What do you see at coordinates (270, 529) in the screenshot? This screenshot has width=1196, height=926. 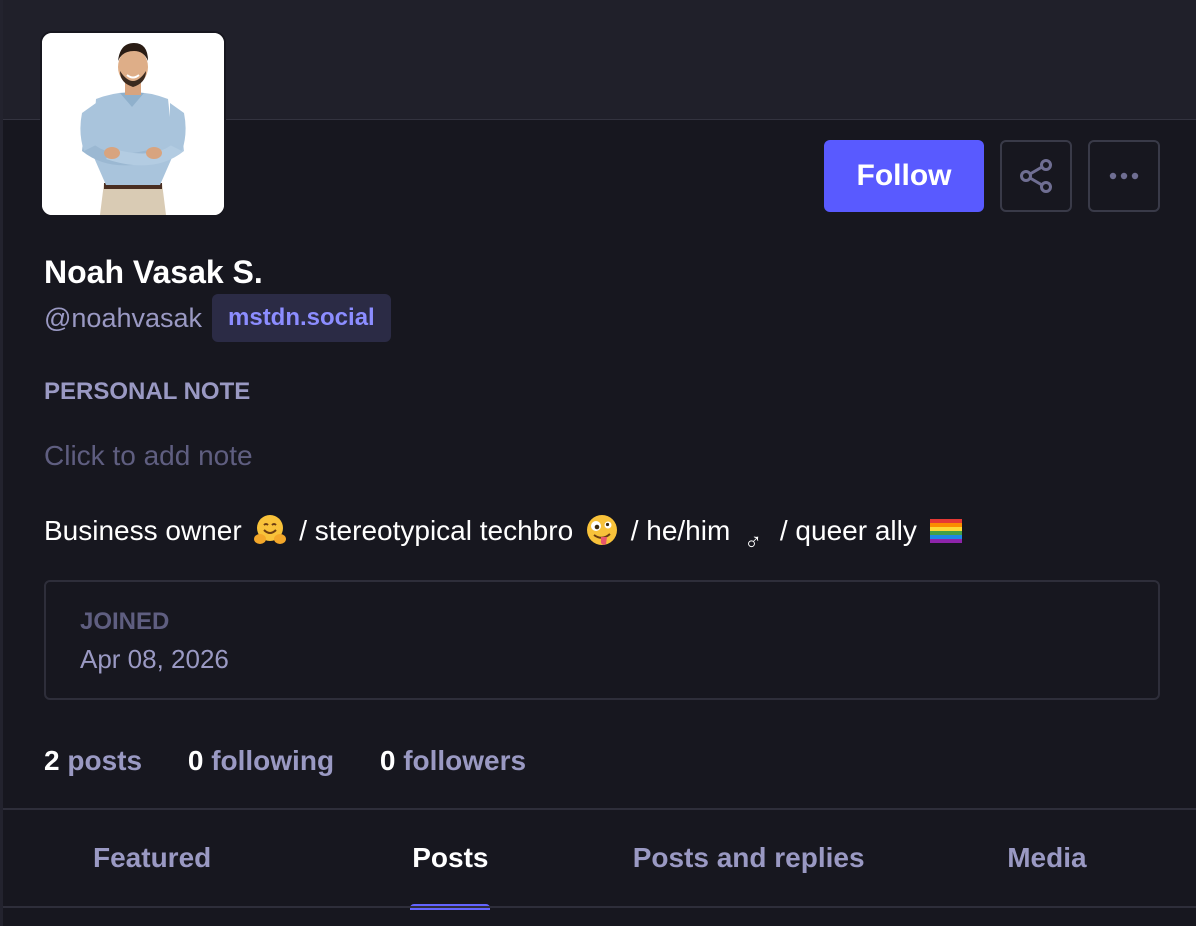 I see `hugging-face-emoji` at bounding box center [270, 529].